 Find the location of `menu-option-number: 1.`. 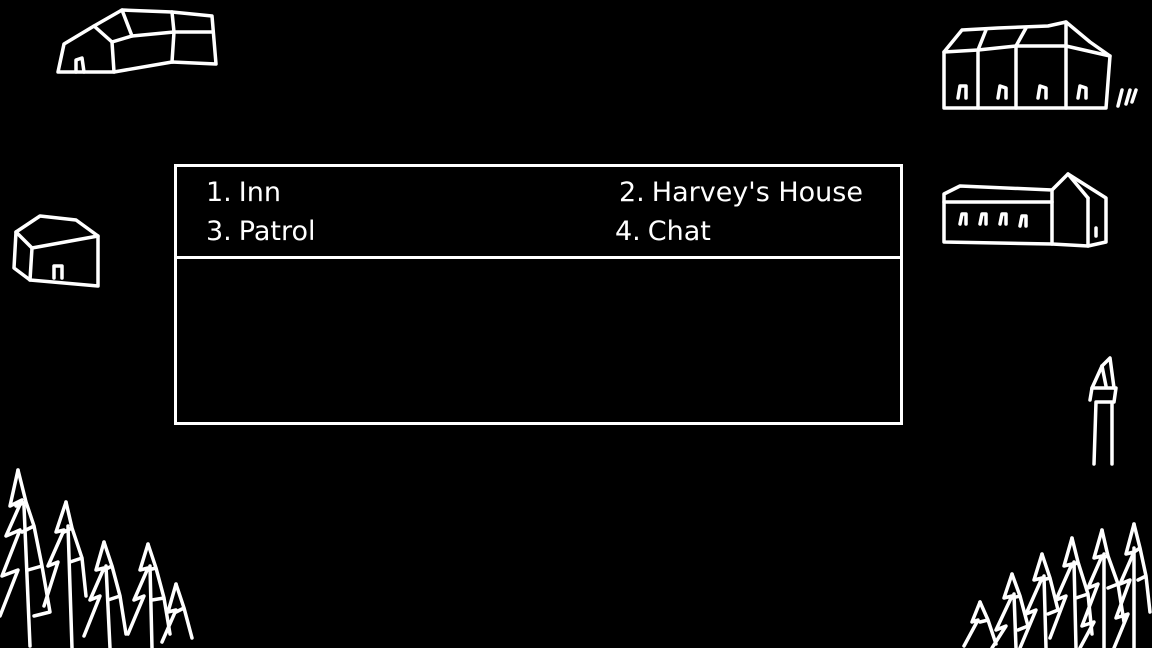

menu-option-number: 1. is located at coordinates (219, 192).